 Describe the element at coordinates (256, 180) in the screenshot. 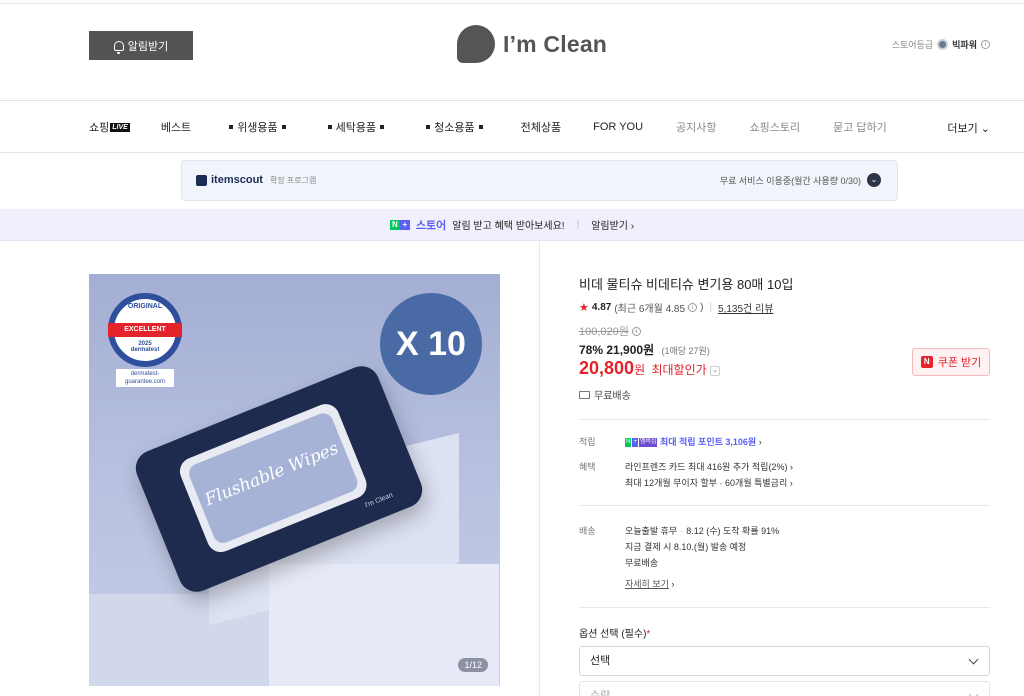

I see `itemscout-logo: itemscout 확장 프로그램` at that location.